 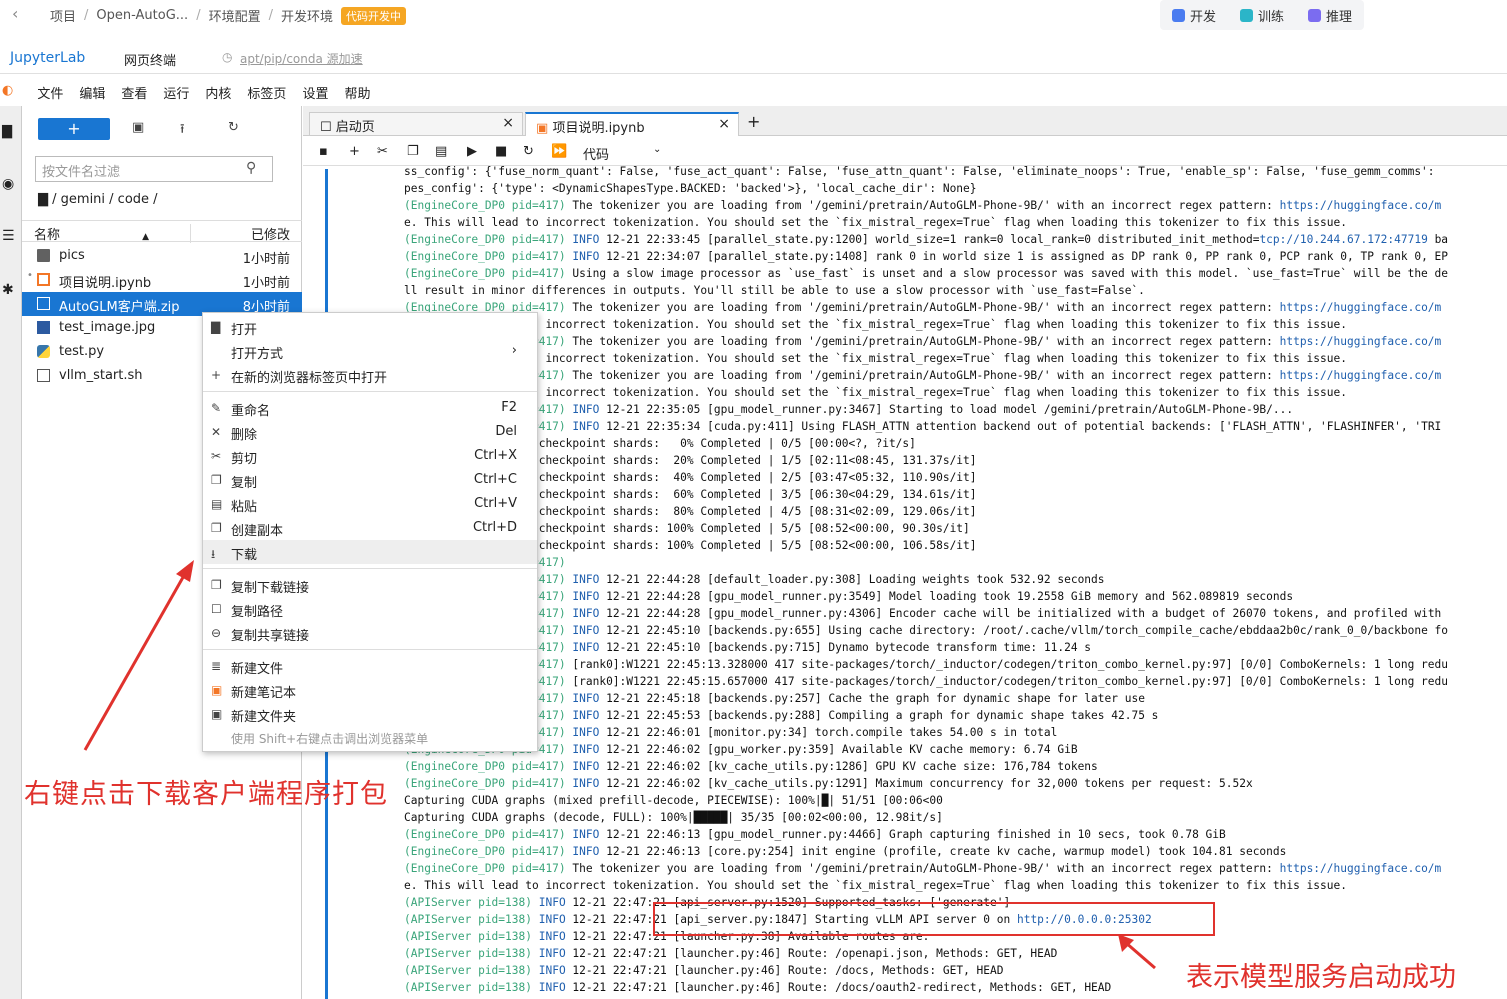 What do you see at coordinates (1321, 977) in the screenshot?
I see `annotation-success: 表示模型服务启动成功` at bounding box center [1321, 977].